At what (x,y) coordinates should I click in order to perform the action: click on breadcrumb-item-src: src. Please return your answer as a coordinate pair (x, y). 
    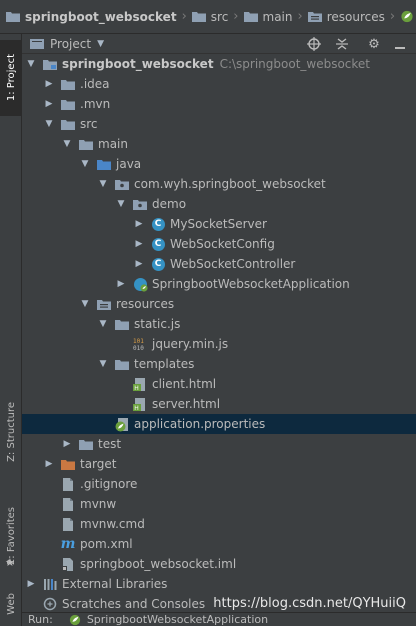
    Looking at the image, I should click on (210, 16).